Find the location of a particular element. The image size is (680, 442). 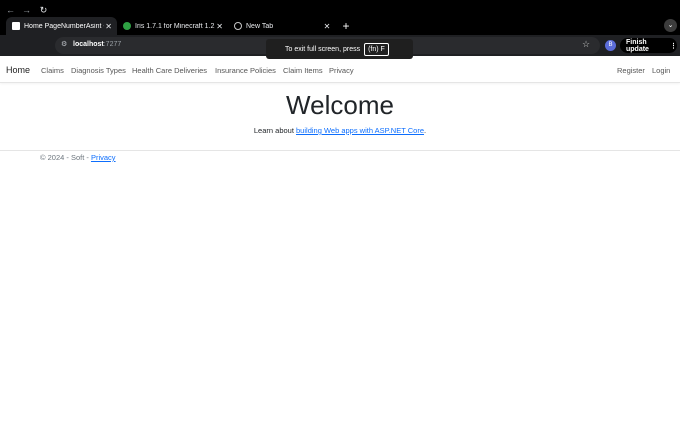

lead-prefix: Learn about is located at coordinates (275, 130).